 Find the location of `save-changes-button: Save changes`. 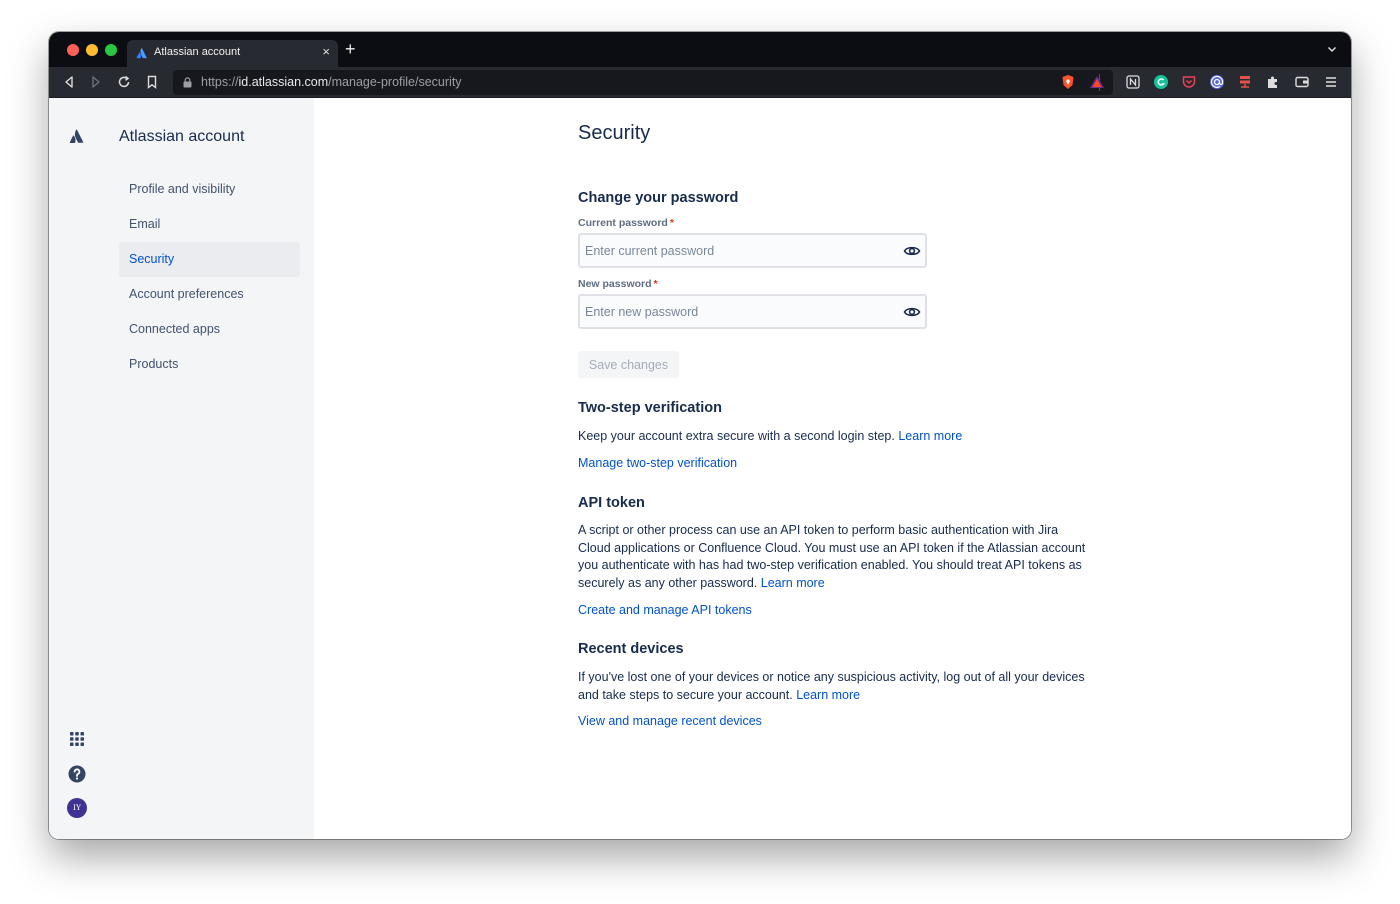

save-changes-button: Save changes is located at coordinates (628, 364).